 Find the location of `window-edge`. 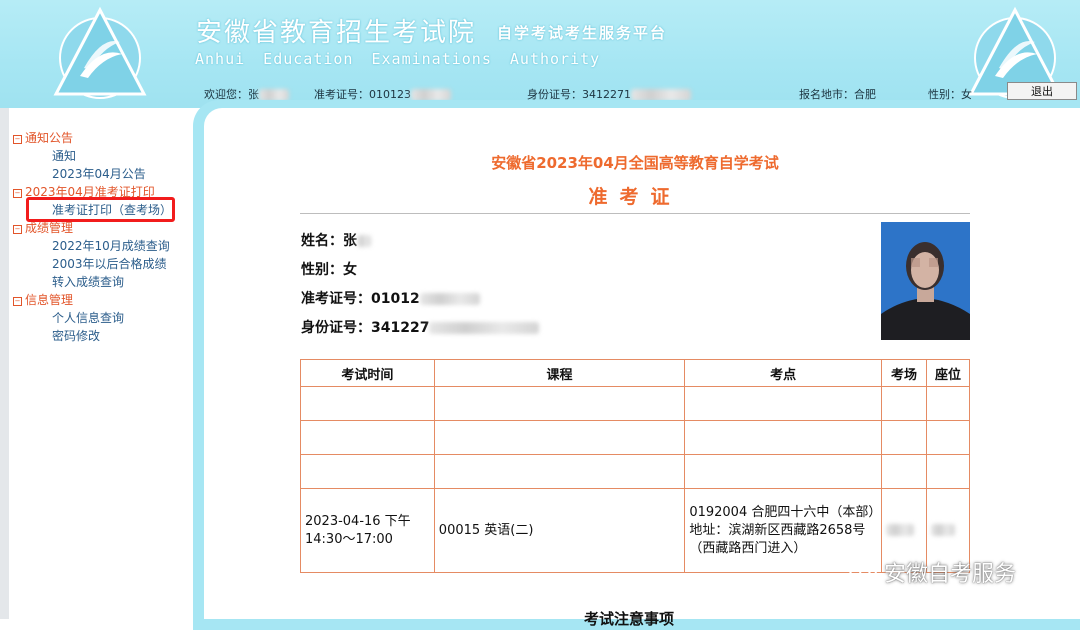

window-edge is located at coordinates (4, 363).